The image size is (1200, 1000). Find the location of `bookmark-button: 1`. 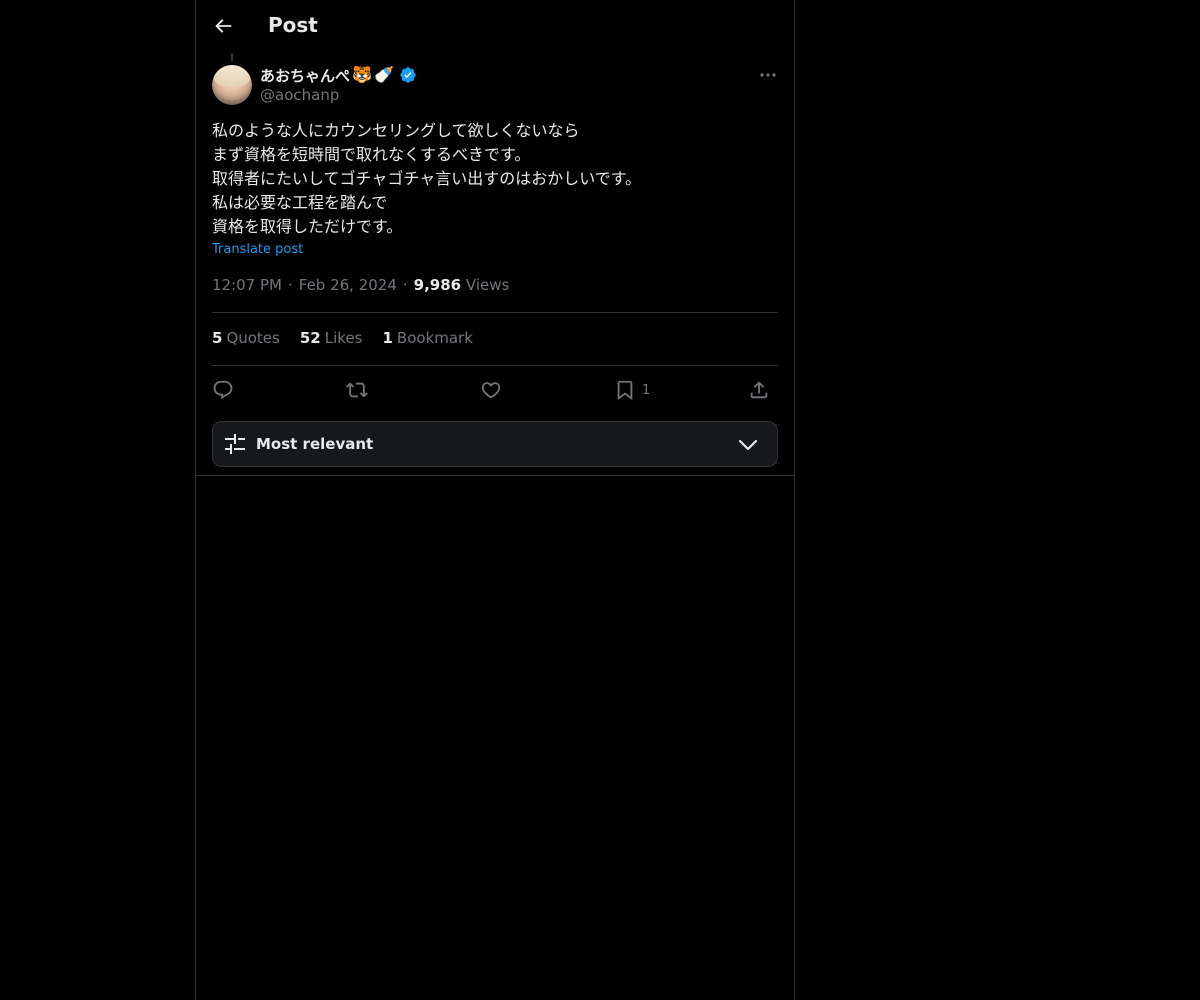

bookmark-button: 1 is located at coordinates (632, 390).